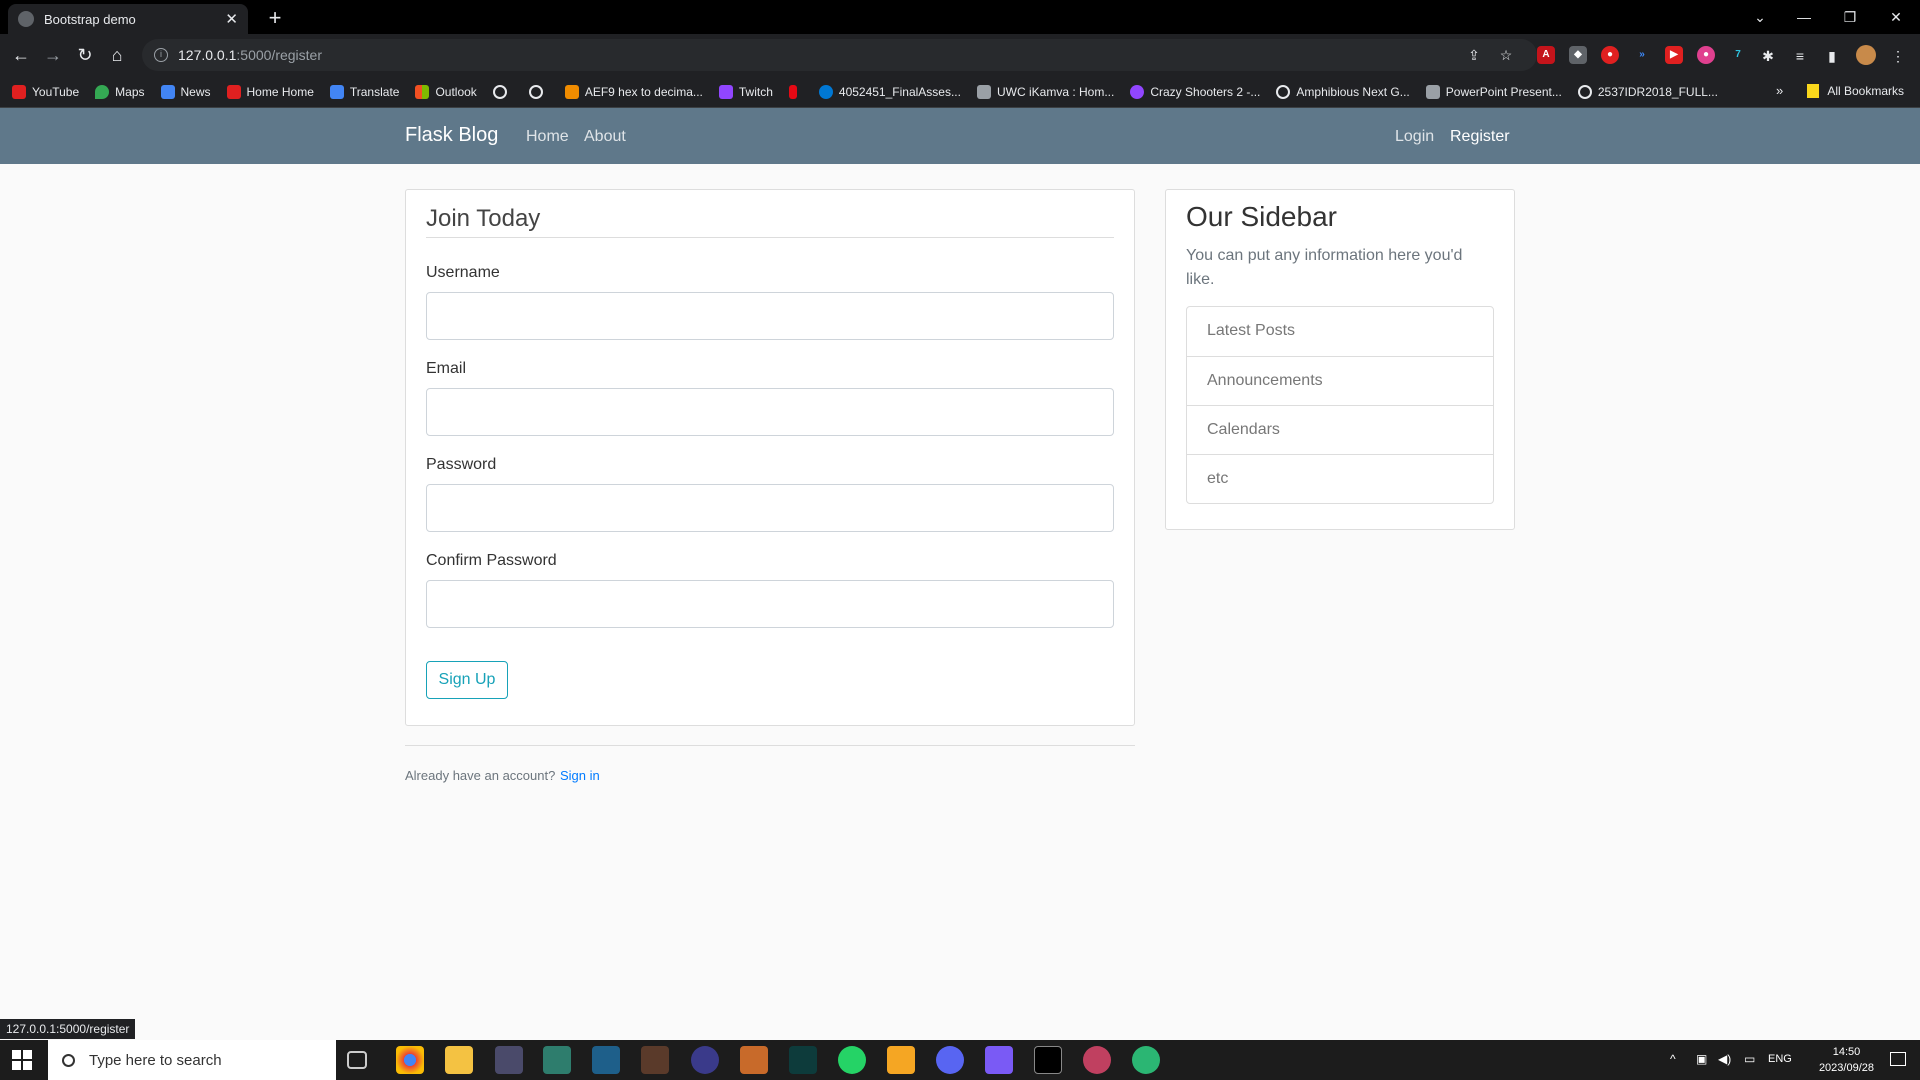 This screenshot has height=1080, width=1920. What do you see at coordinates (1760, 17) in the screenshot?
I see `tab-search-icon: ⌄` at bounding box center [1760, 17].